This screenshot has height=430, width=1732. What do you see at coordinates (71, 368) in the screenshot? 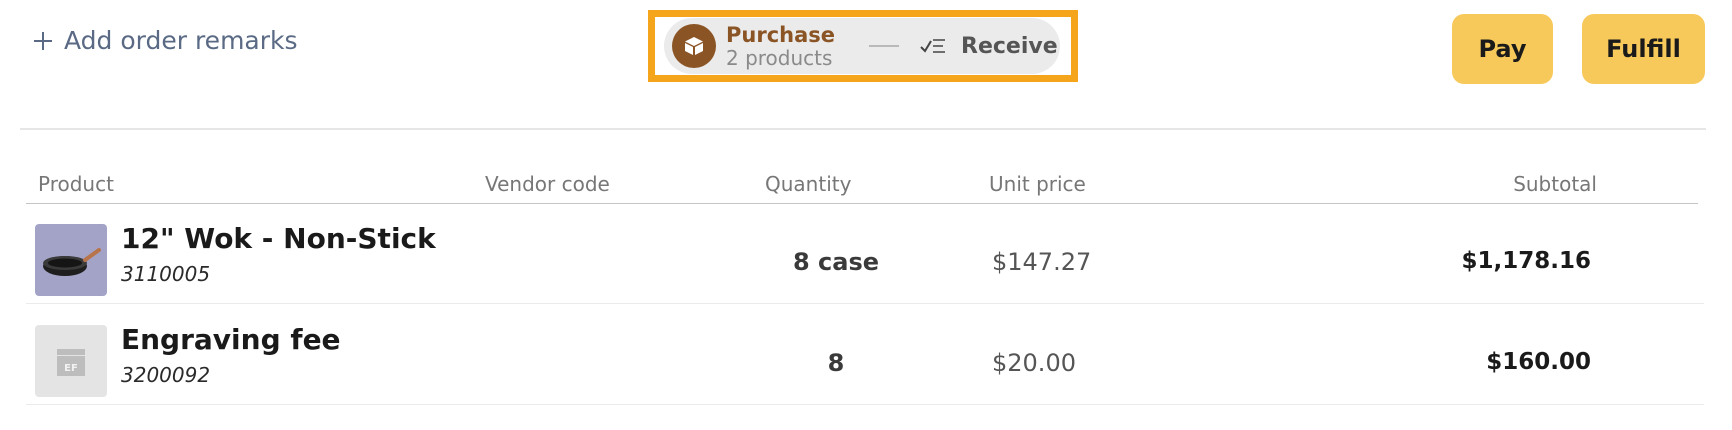
I see `placeholder-initials: EF` at bounding box center [71, 368].